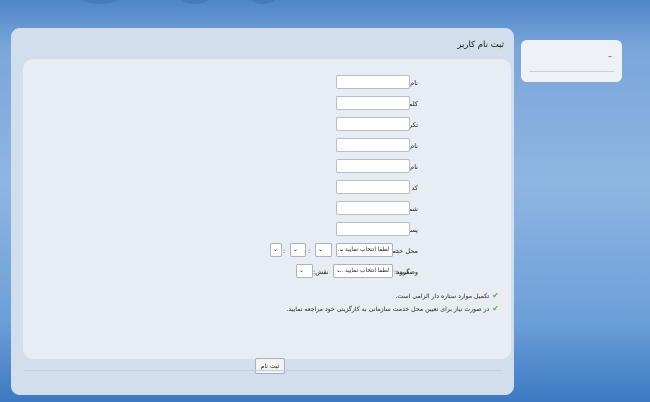 The height and width of the screenshot is (402, 650). What do you see at coordinates (270, 366) in the screenshot?
I see `register-button: ثبت نام` at bounding box center [270, 366].